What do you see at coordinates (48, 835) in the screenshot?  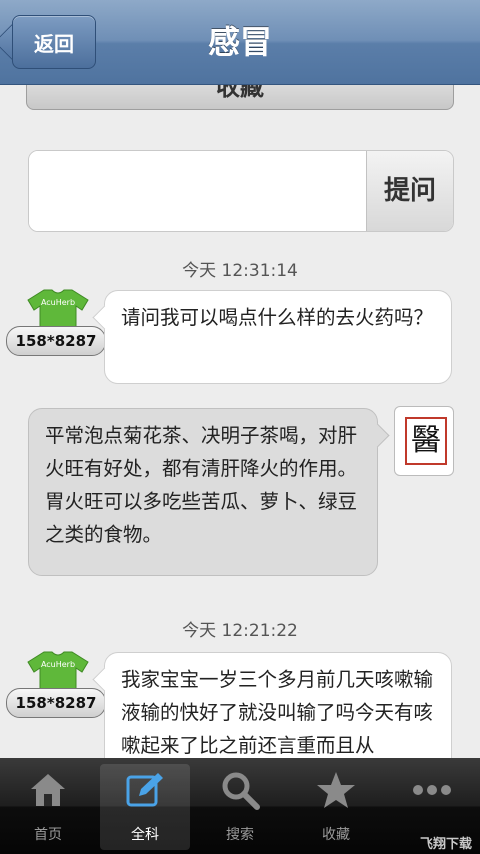 I see `tab-label: 首页` at bounding box center [48, 835].